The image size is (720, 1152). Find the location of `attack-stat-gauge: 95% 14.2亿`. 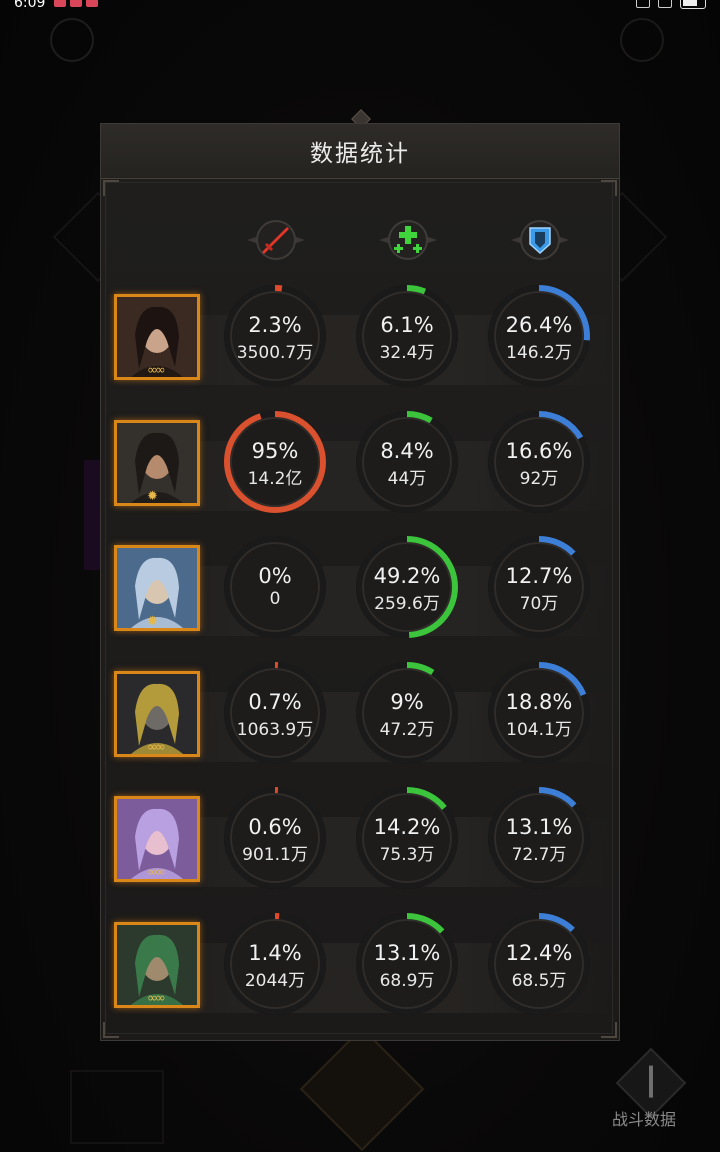

attack-stat-gauge: 95% 14.2亿 is located at coordinates (275, 462).